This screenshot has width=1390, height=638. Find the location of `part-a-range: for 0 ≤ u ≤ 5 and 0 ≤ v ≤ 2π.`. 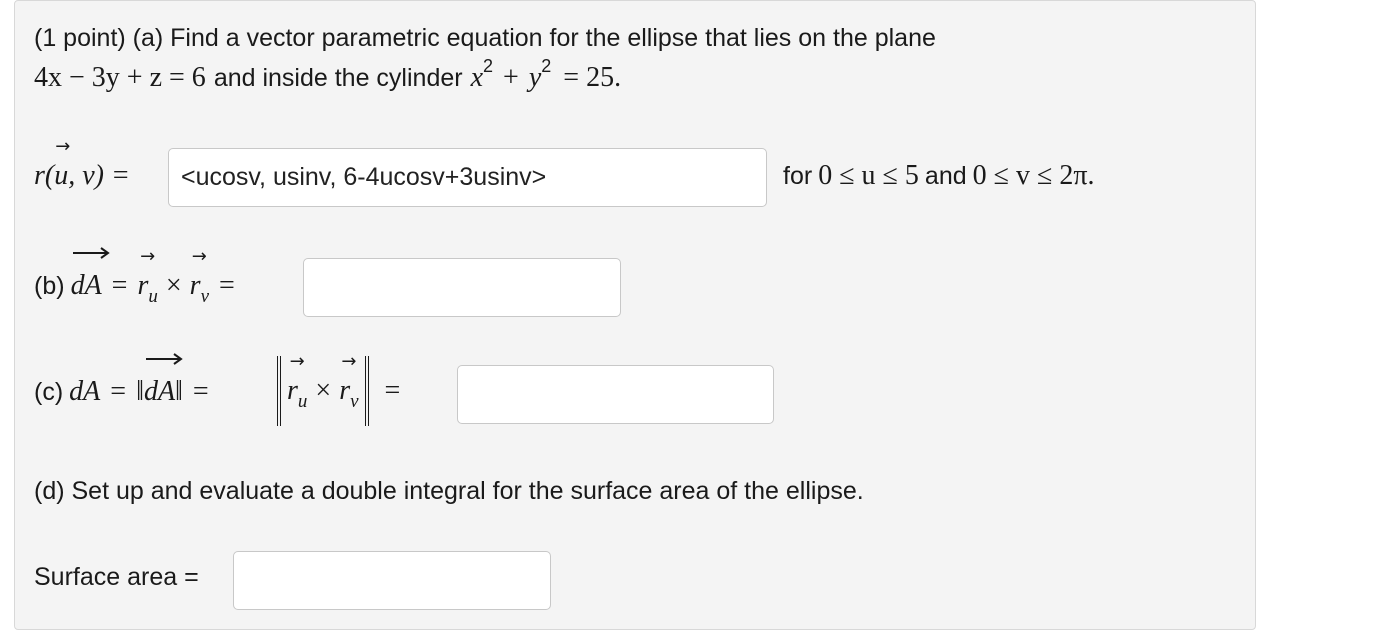

part-a-range: for 0 ≤ u ≤ 5 and 0 ≤ v ≤ 2π. is located at coordinates (939, 176).